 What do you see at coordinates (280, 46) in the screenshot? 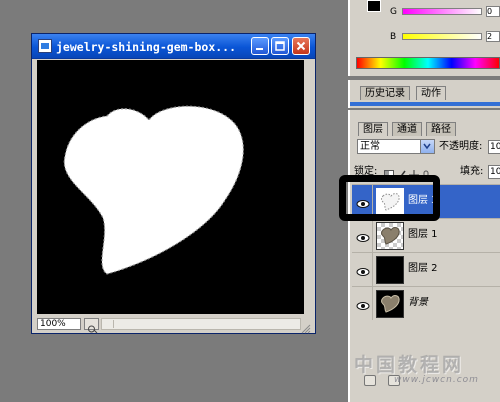
I see `maximize-button` at bounding box center [280, 46].